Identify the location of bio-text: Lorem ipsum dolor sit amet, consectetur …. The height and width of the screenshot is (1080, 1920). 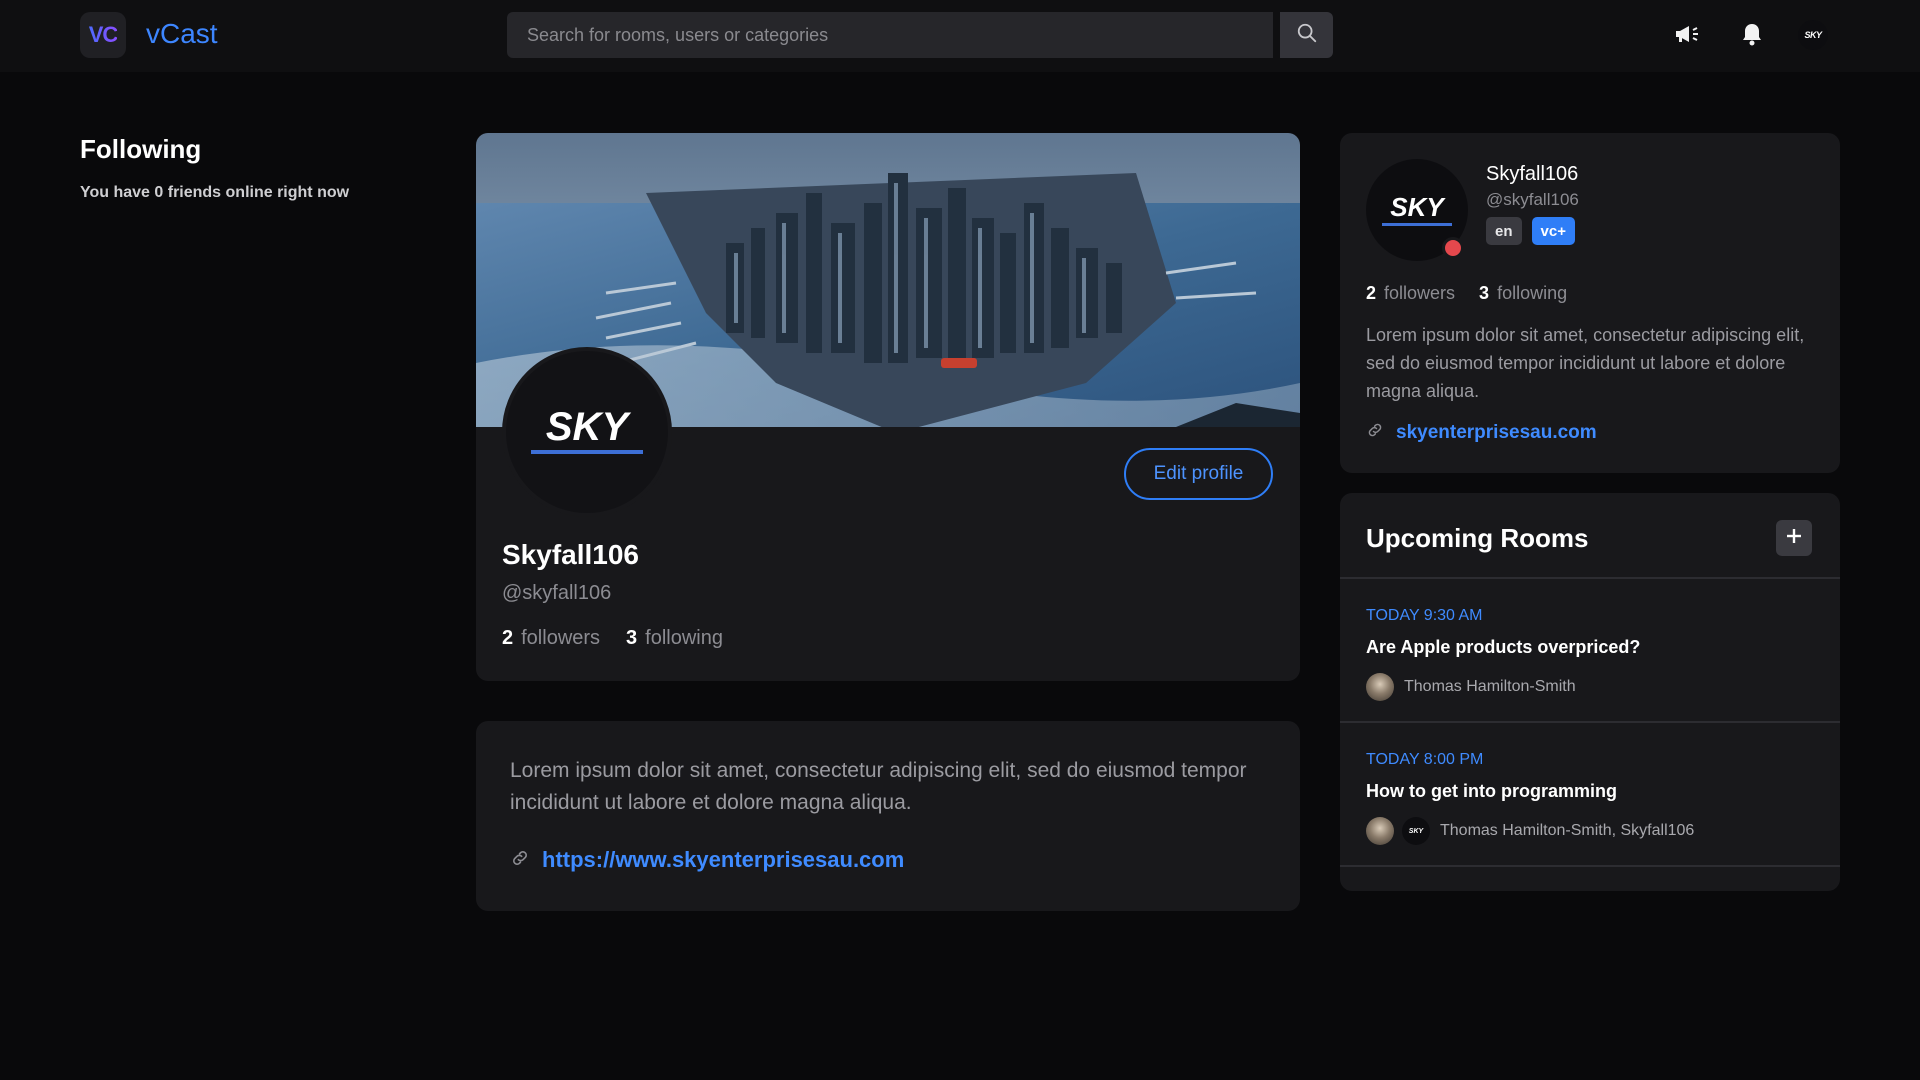
(878, 786).